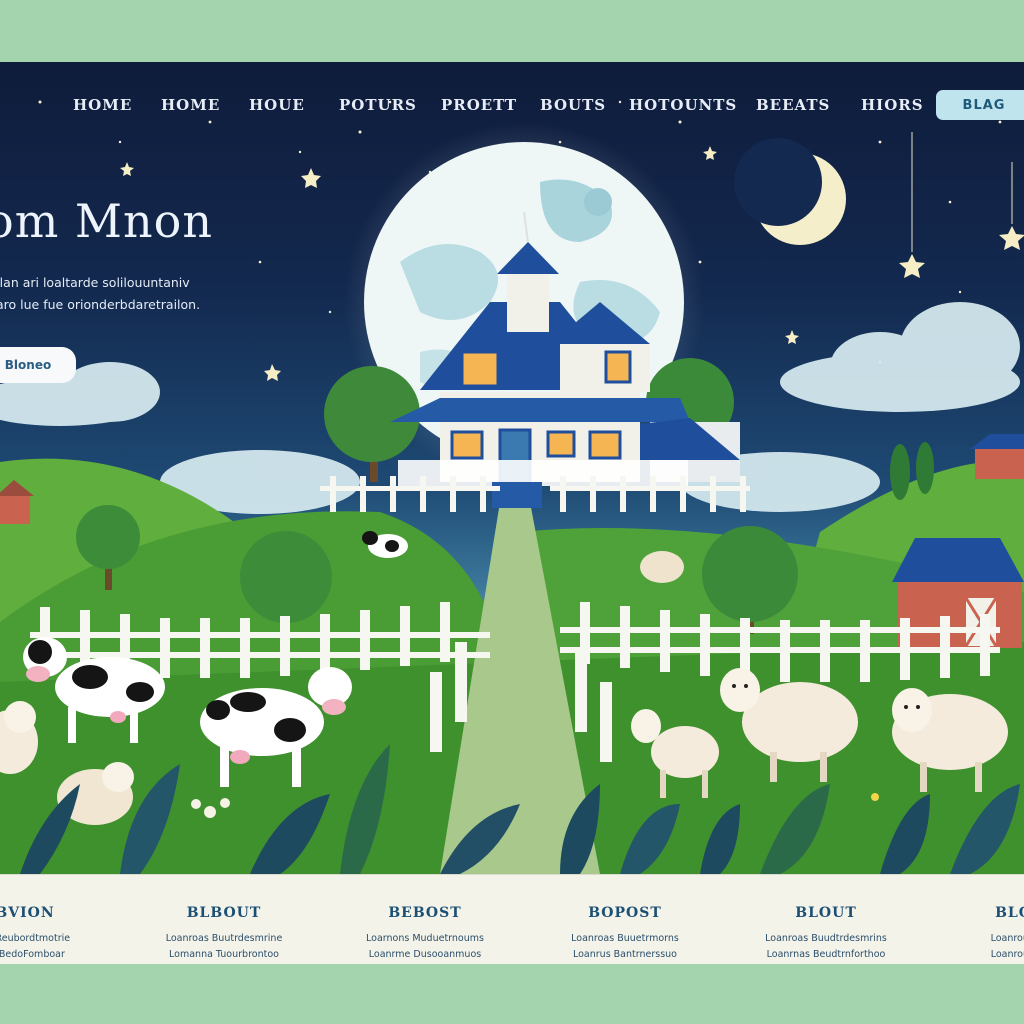 Image resolution: width=1024 pixels, height=1024 pixels. Describe the element at coordinates (826, 913) in the screenshot. I see `footer-heading: BLOUT` at that location.